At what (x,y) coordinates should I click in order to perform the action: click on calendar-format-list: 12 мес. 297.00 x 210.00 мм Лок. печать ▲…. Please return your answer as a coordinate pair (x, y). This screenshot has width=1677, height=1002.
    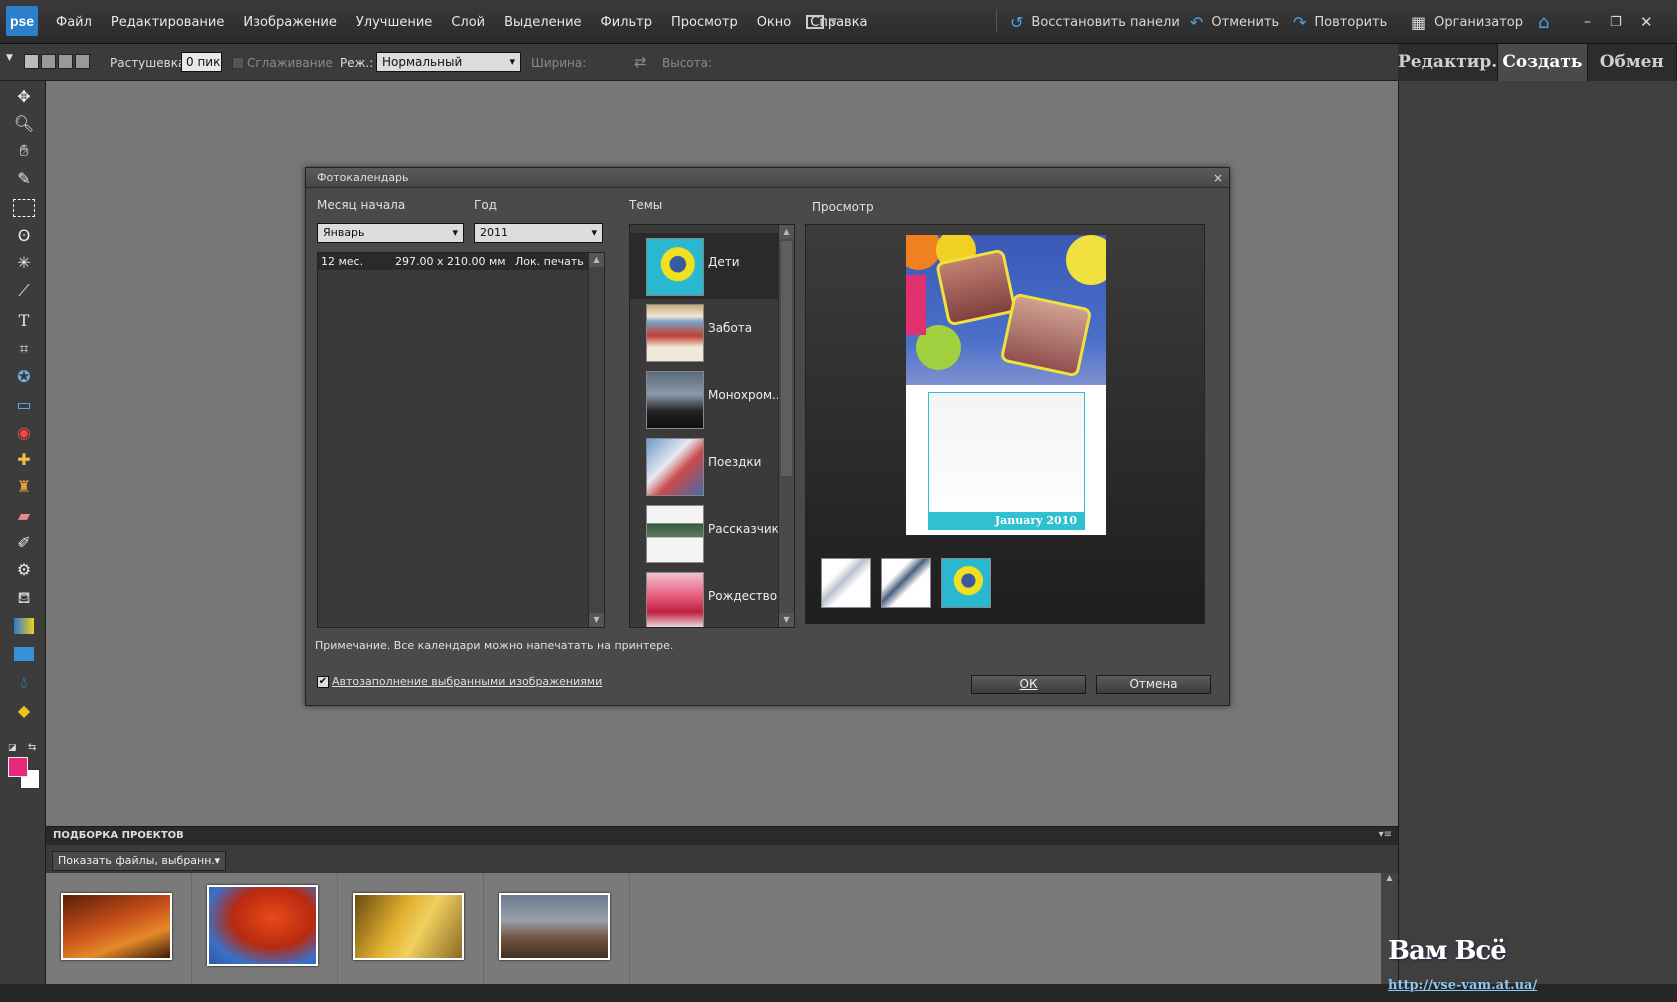
    Looking at the image, I should click on (461, 440).